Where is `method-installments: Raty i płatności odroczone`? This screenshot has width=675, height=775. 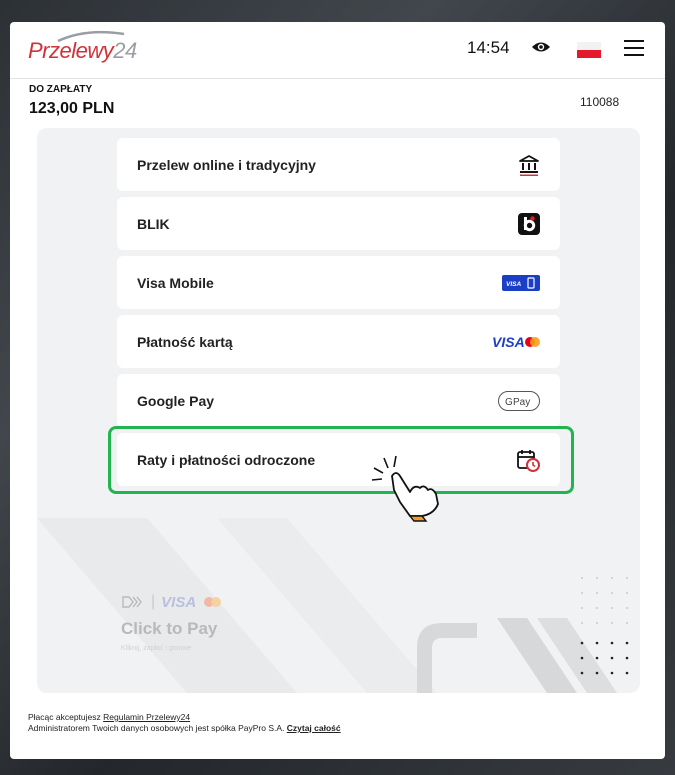 method-installments: Raty i płatności odroczone is located at coordinates (338, 459).